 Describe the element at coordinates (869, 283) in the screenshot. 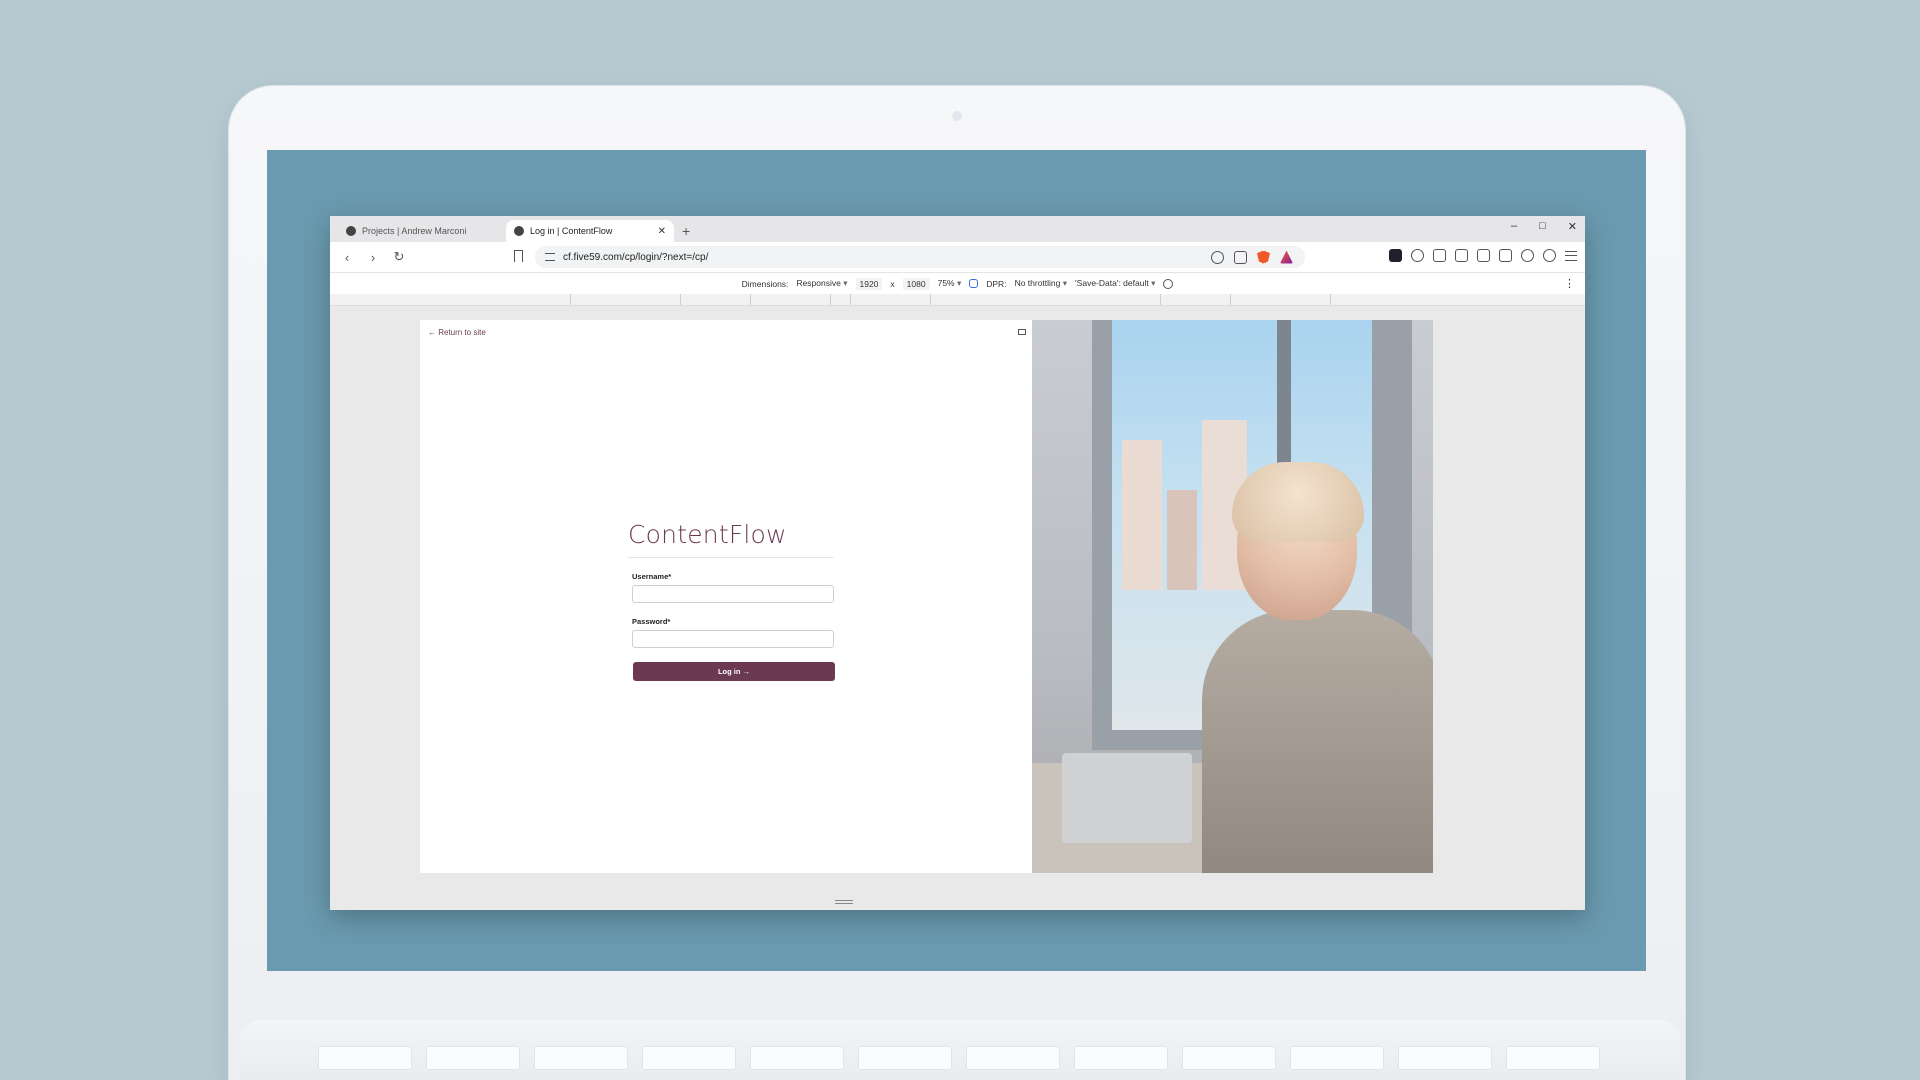

I see `width-input: 1920` at that location.